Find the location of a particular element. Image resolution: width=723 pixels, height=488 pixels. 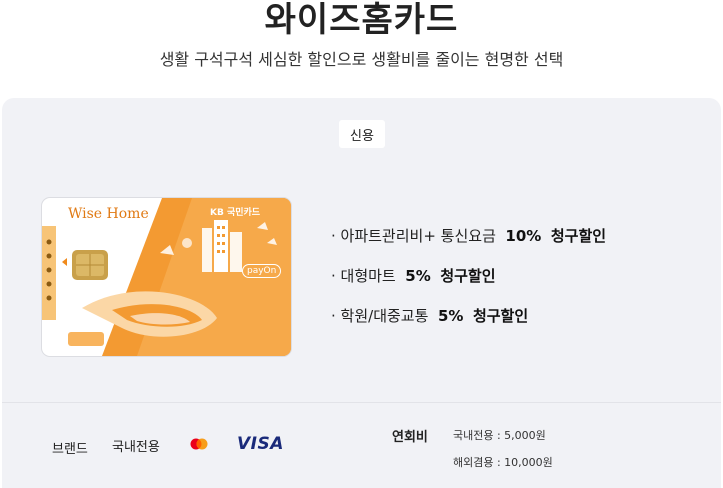

page-title: 와이즈홈카드 is located at coordinates (361, 20).